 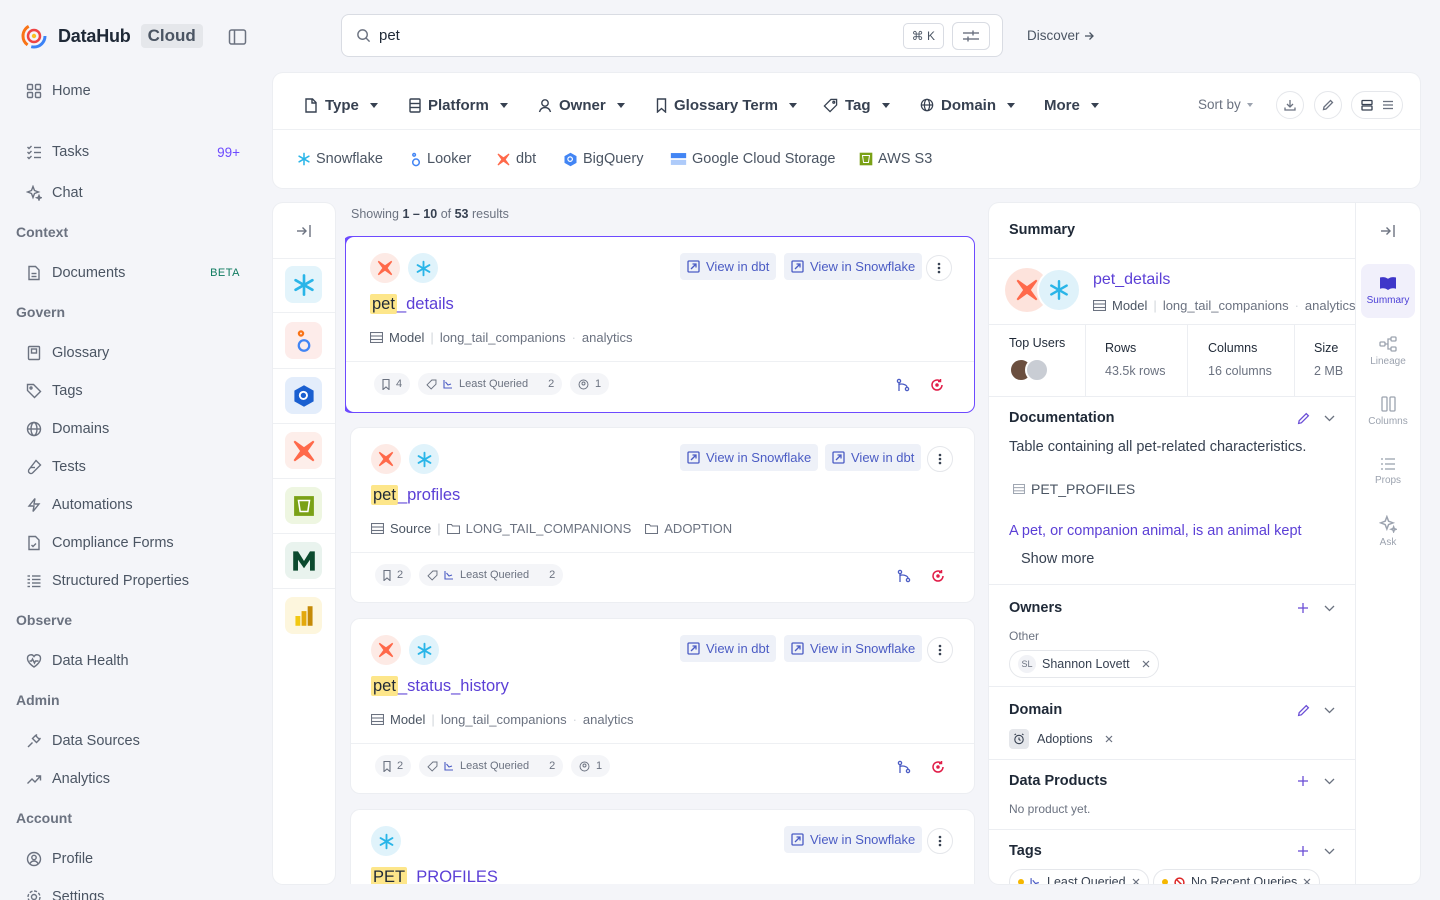 I want to click on filter-tag: Tag, so click(x=856, y=105).